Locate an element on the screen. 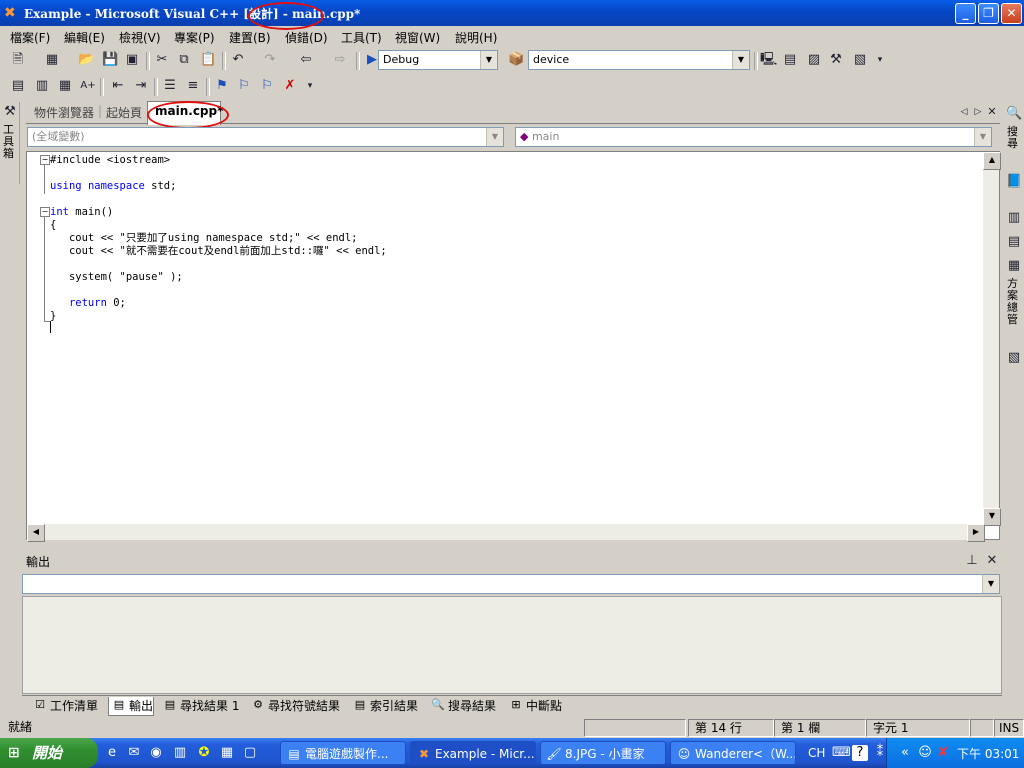  comment-icon: ☰ is located at coordinates (170, 86).